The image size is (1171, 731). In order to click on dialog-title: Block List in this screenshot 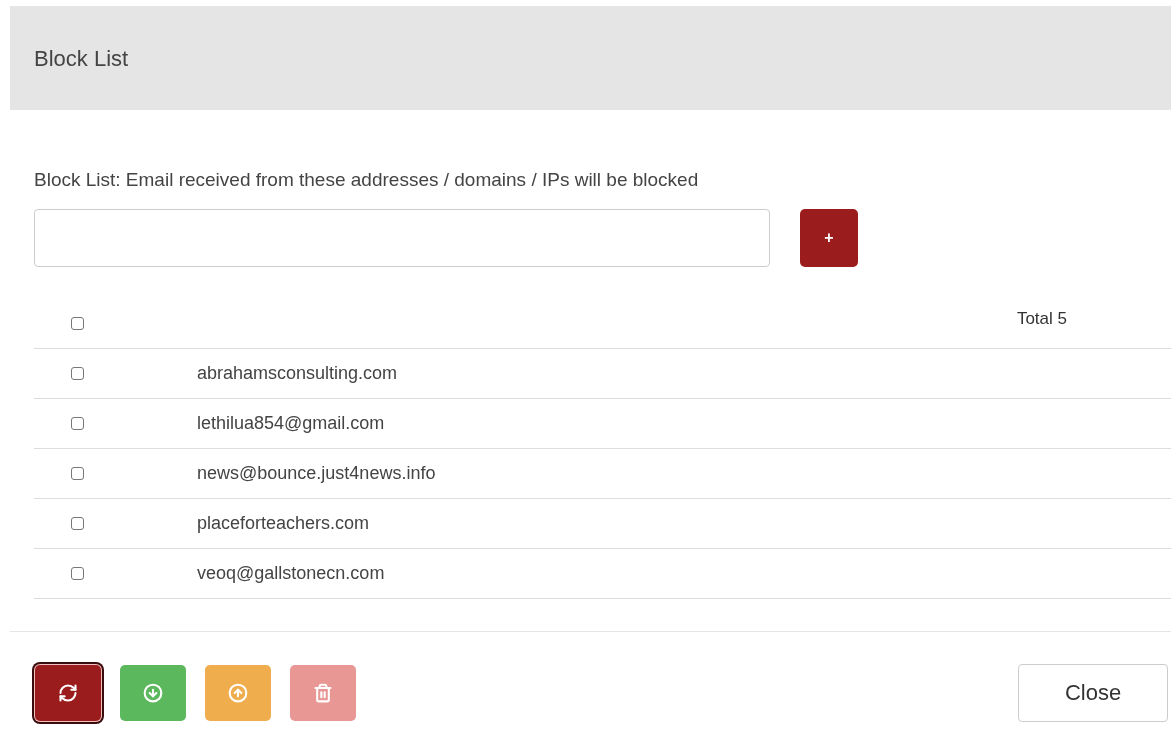, I will do `click(81, 58)`.